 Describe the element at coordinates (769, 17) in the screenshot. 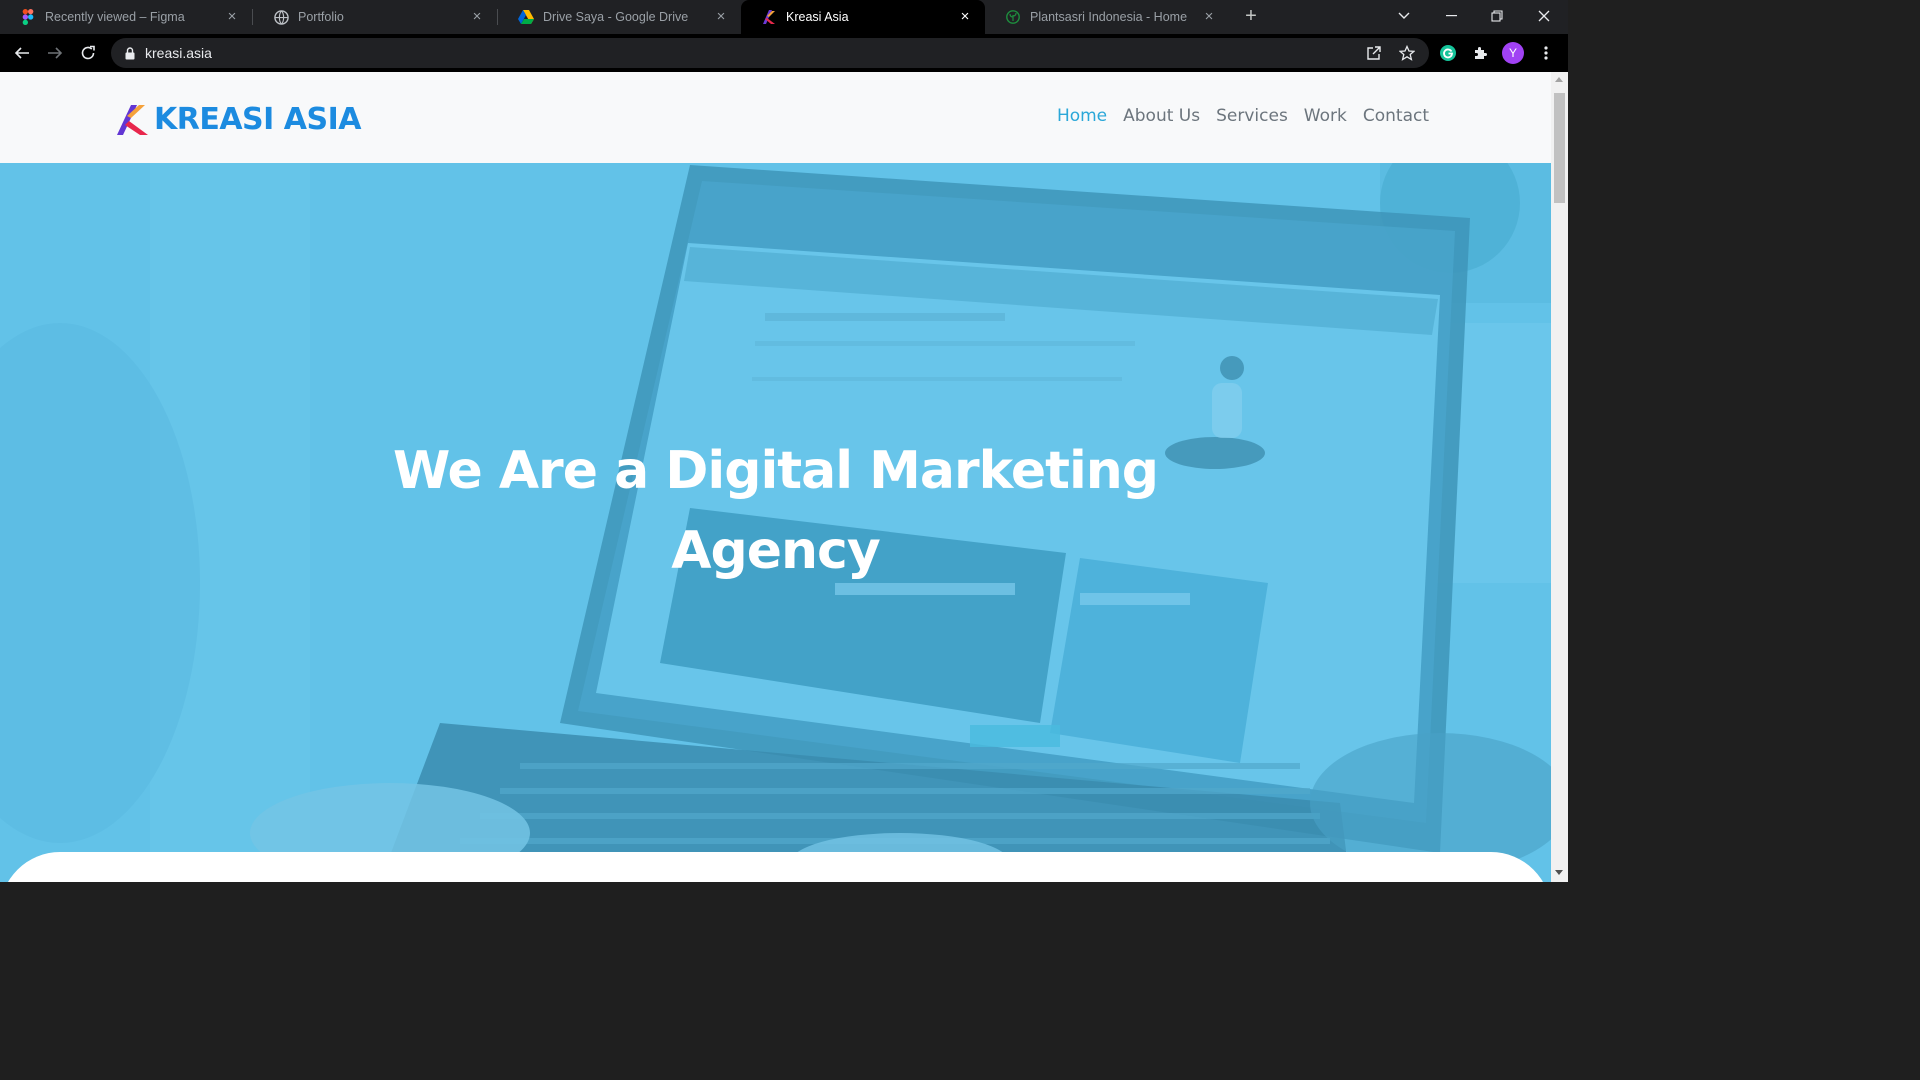

I see `kreasi-asia-icon` at that location.